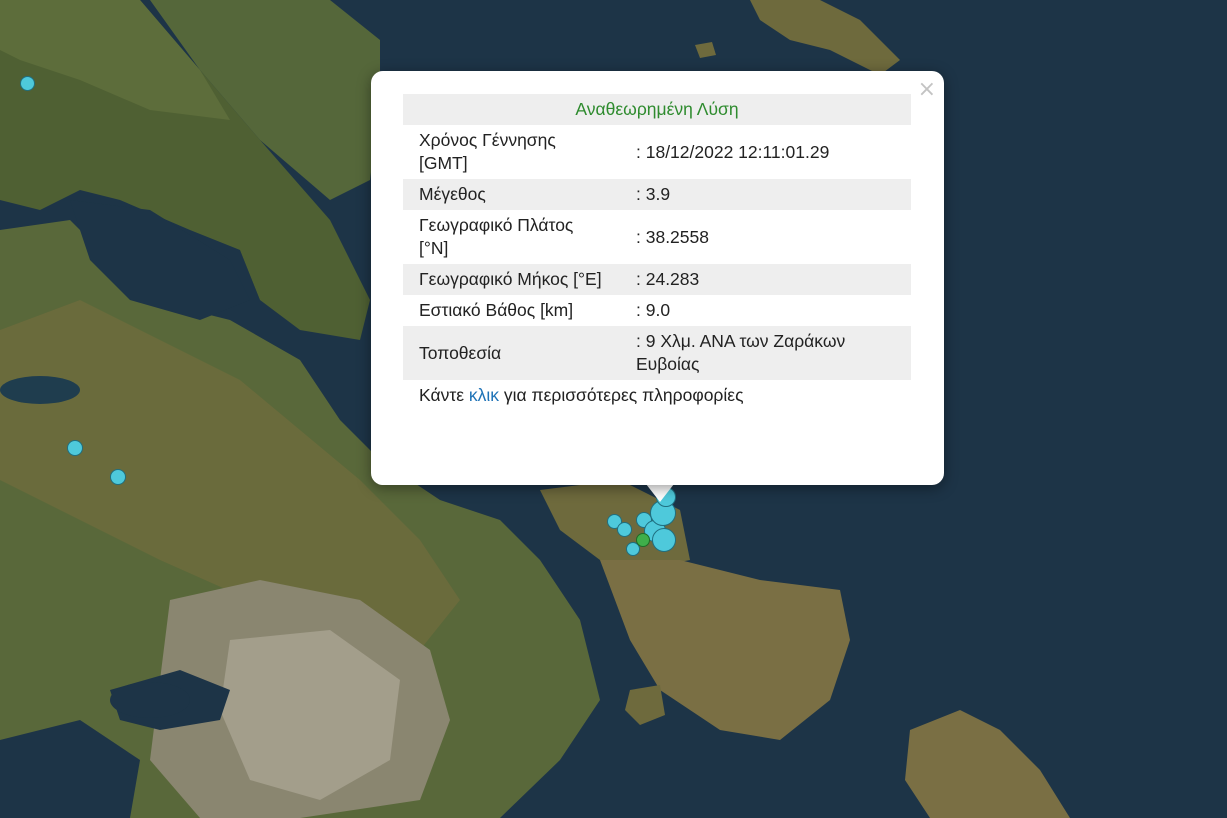 Image resolution: width=1227 pixels, height=818 pixels. I want to click on more-info-text: Κάντε κλικ για περισσότερες πληροφορίες, so click(657, 395).